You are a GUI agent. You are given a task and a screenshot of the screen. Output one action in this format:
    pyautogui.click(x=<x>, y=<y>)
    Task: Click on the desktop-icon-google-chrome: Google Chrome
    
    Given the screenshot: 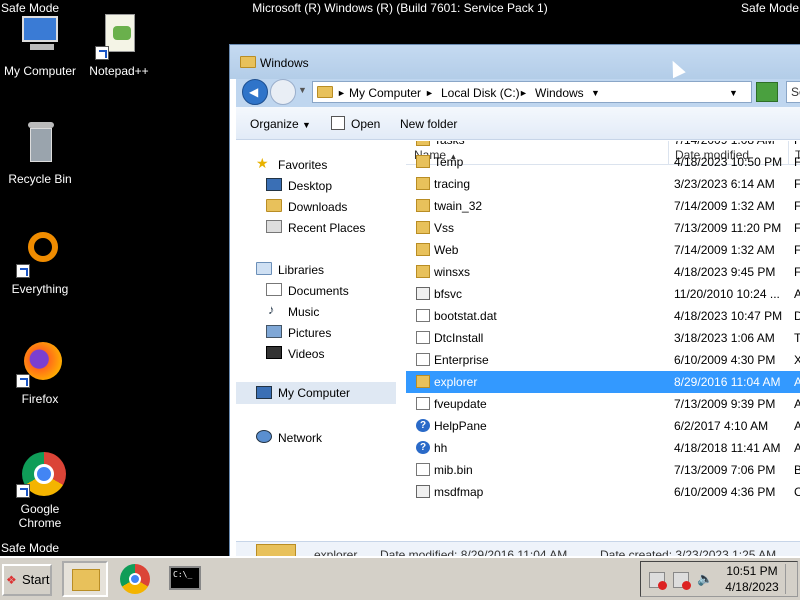 What is the action you would take?
    pyautogui.click(x=40, y=490)
    